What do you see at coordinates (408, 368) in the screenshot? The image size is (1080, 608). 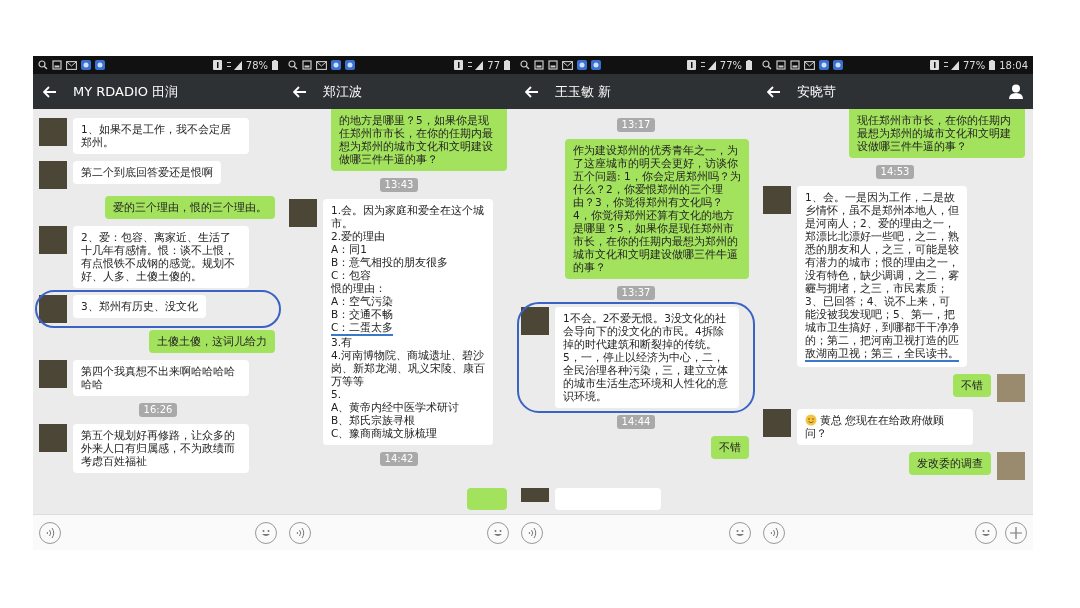 I see `message-line: 岗、新郑龙湖、巩义宋陵、康百` at bounding box center [408, 368].